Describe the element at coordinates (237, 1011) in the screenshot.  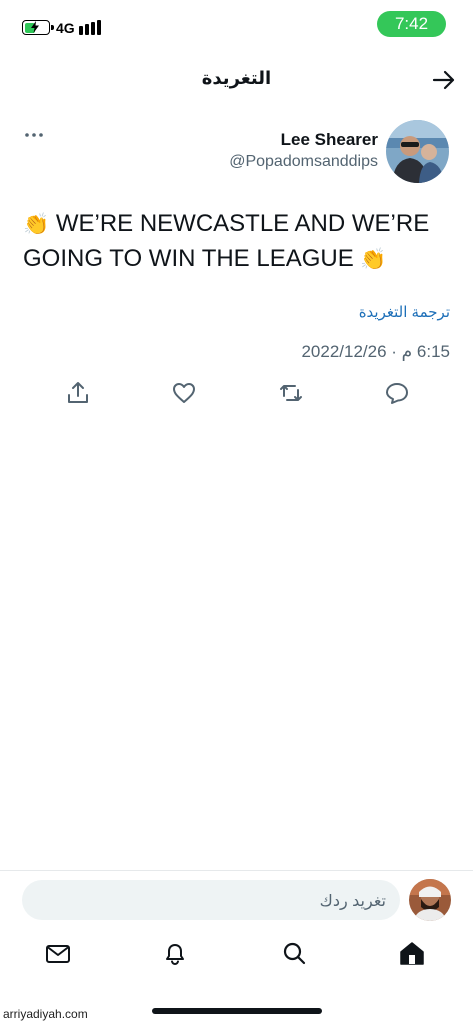
I see `home-indicator` at that location.